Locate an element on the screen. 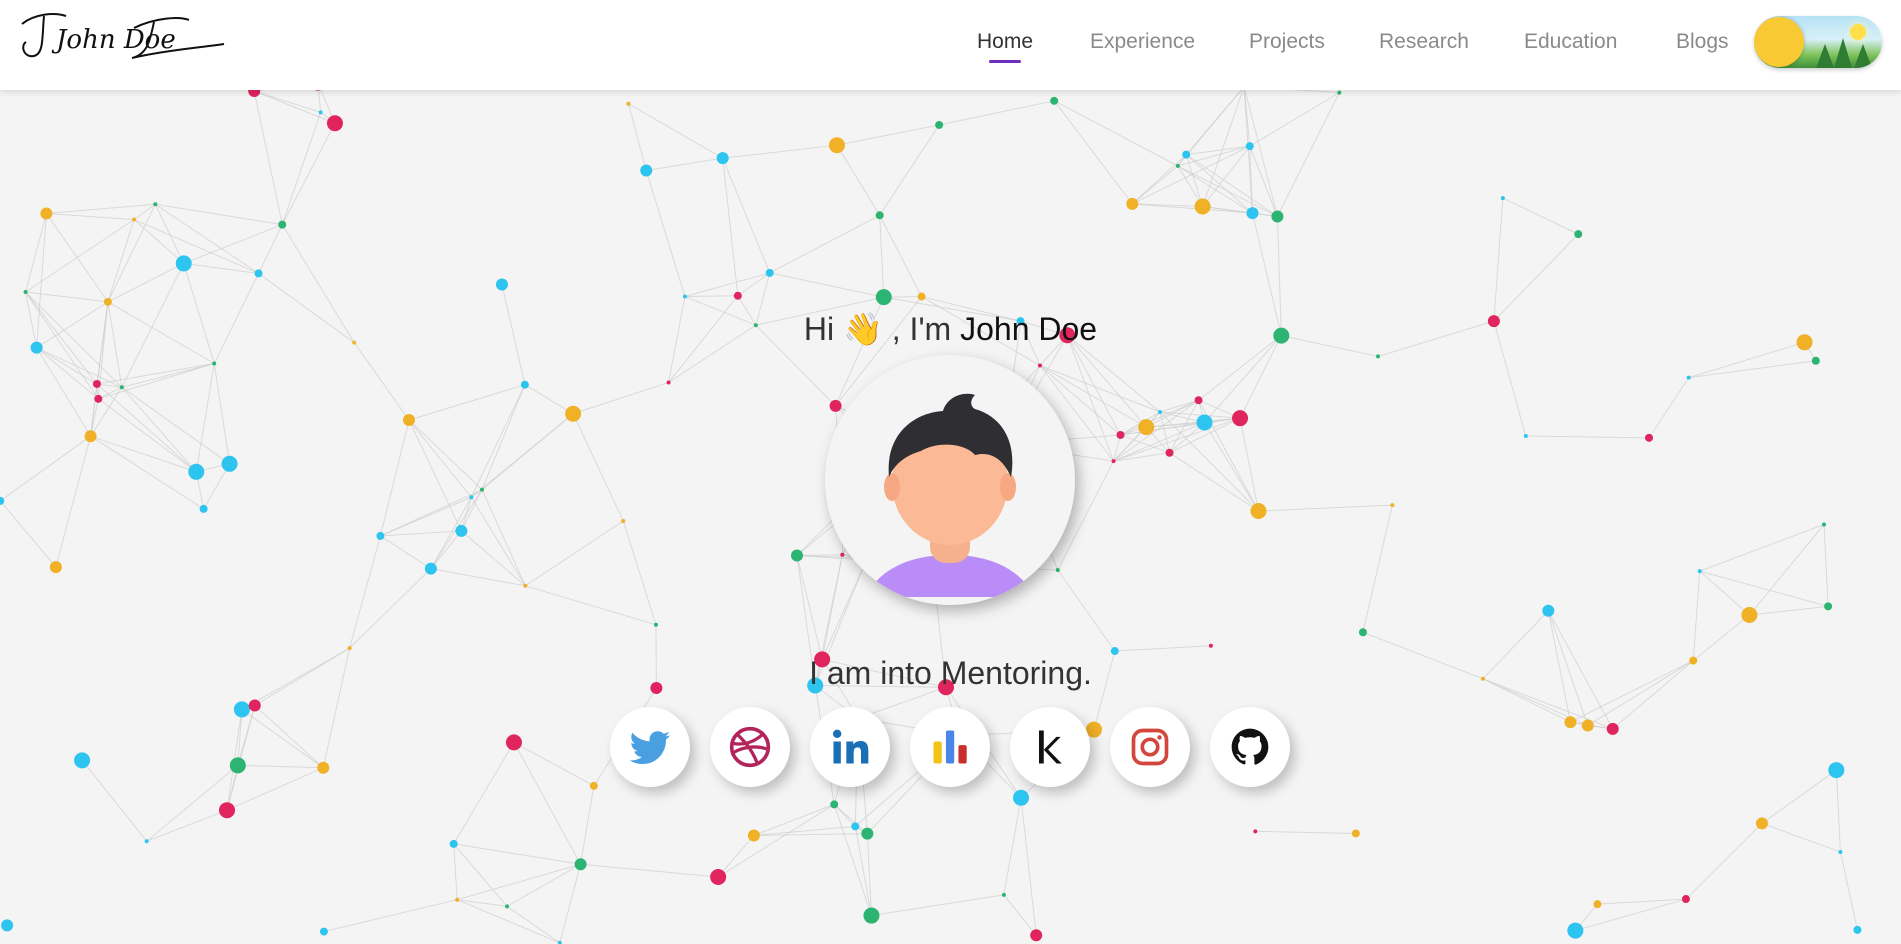 This screenshot has width=1901, height=944. nav-experience: Experience is located at coordinates (1142, 42).